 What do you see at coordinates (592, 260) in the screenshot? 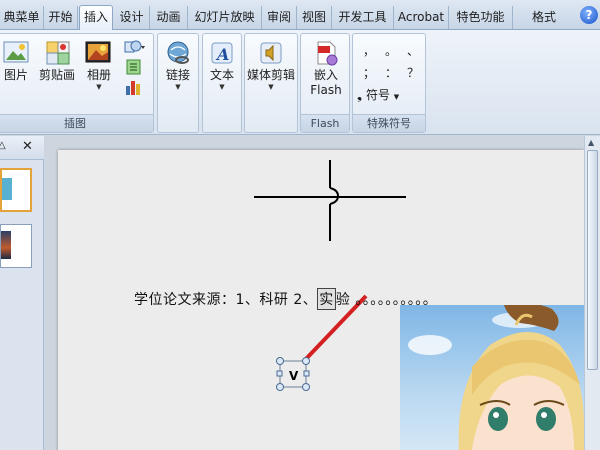
I see `scrollbar-thumb` at bounding box center [592, 260].